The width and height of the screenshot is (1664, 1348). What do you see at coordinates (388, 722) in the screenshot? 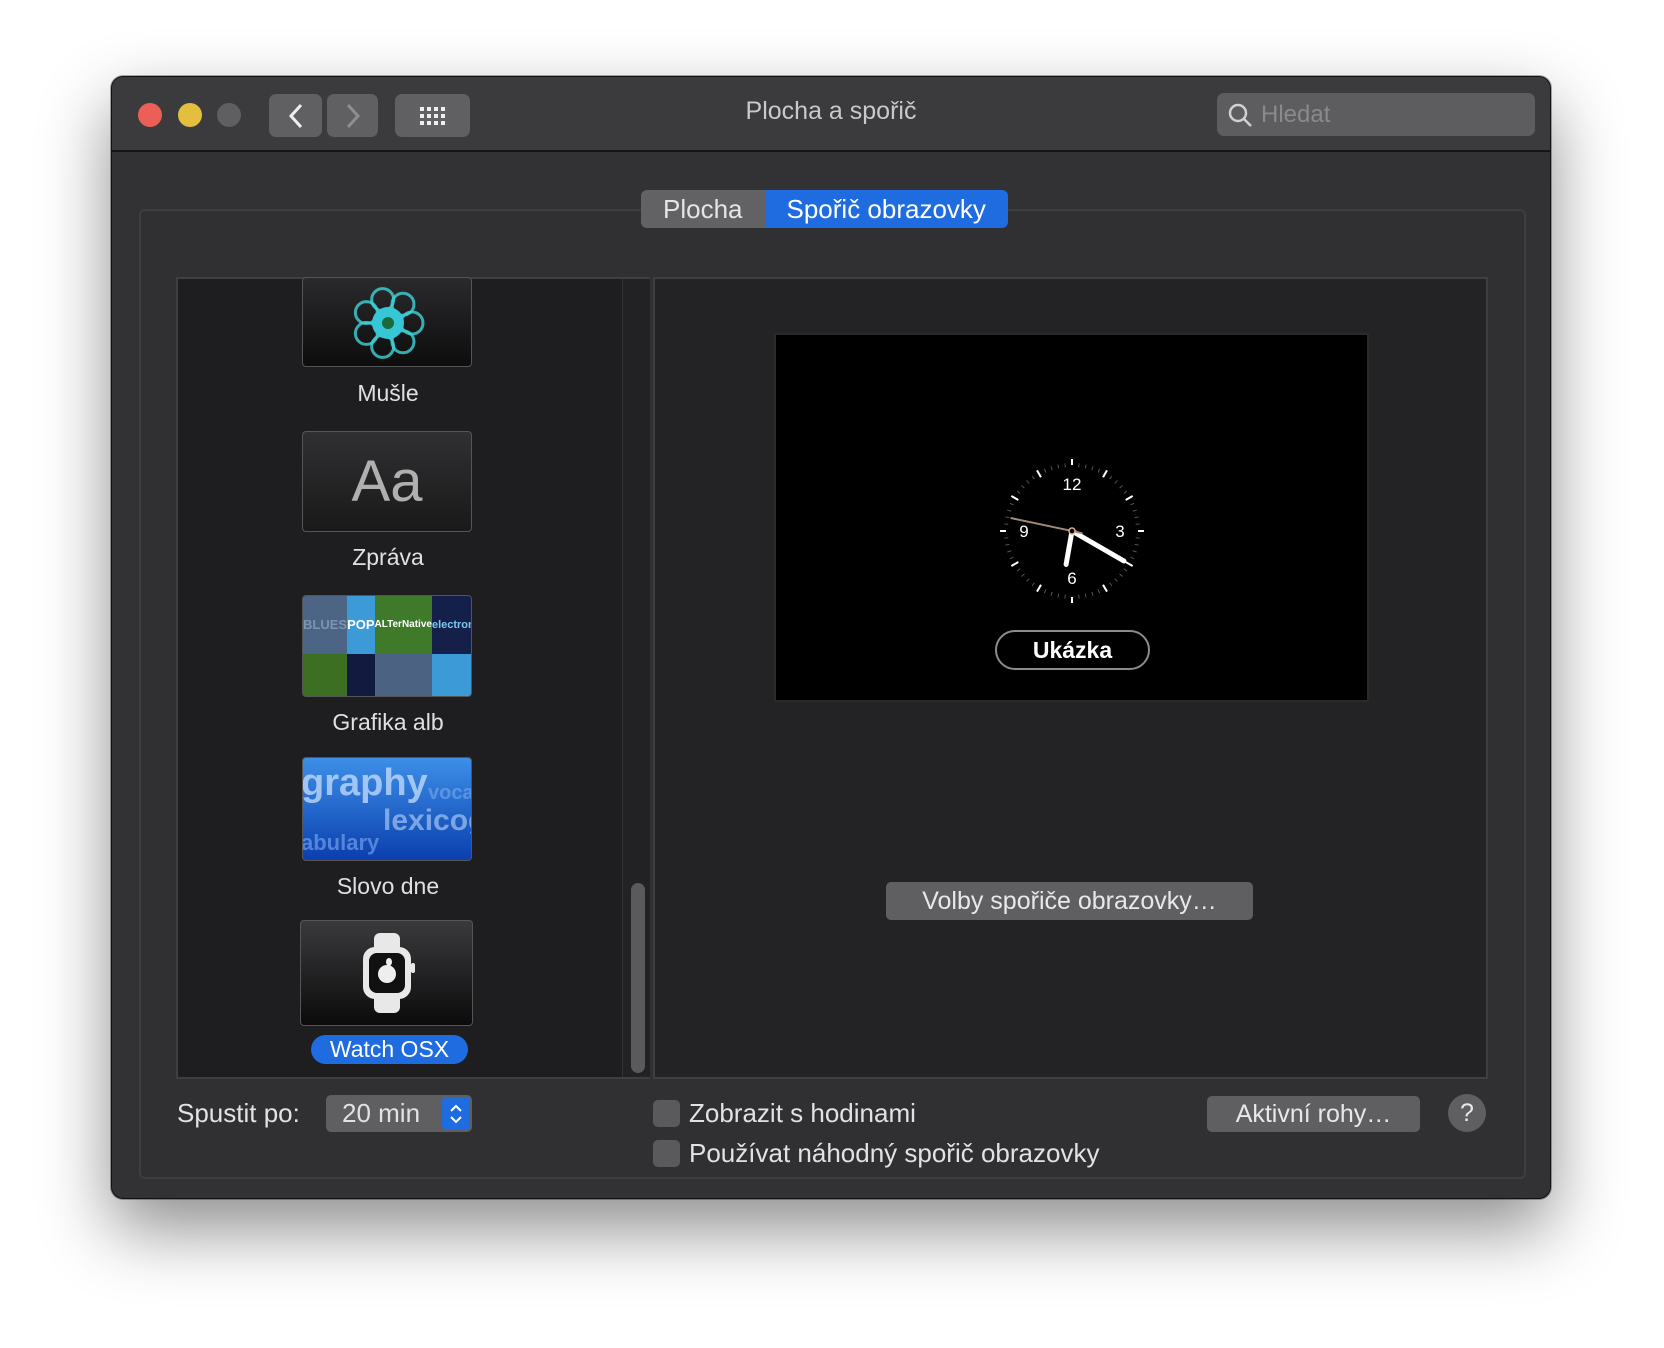
I see `saver-label: Grafika alb` at bounding box center [388, 722].